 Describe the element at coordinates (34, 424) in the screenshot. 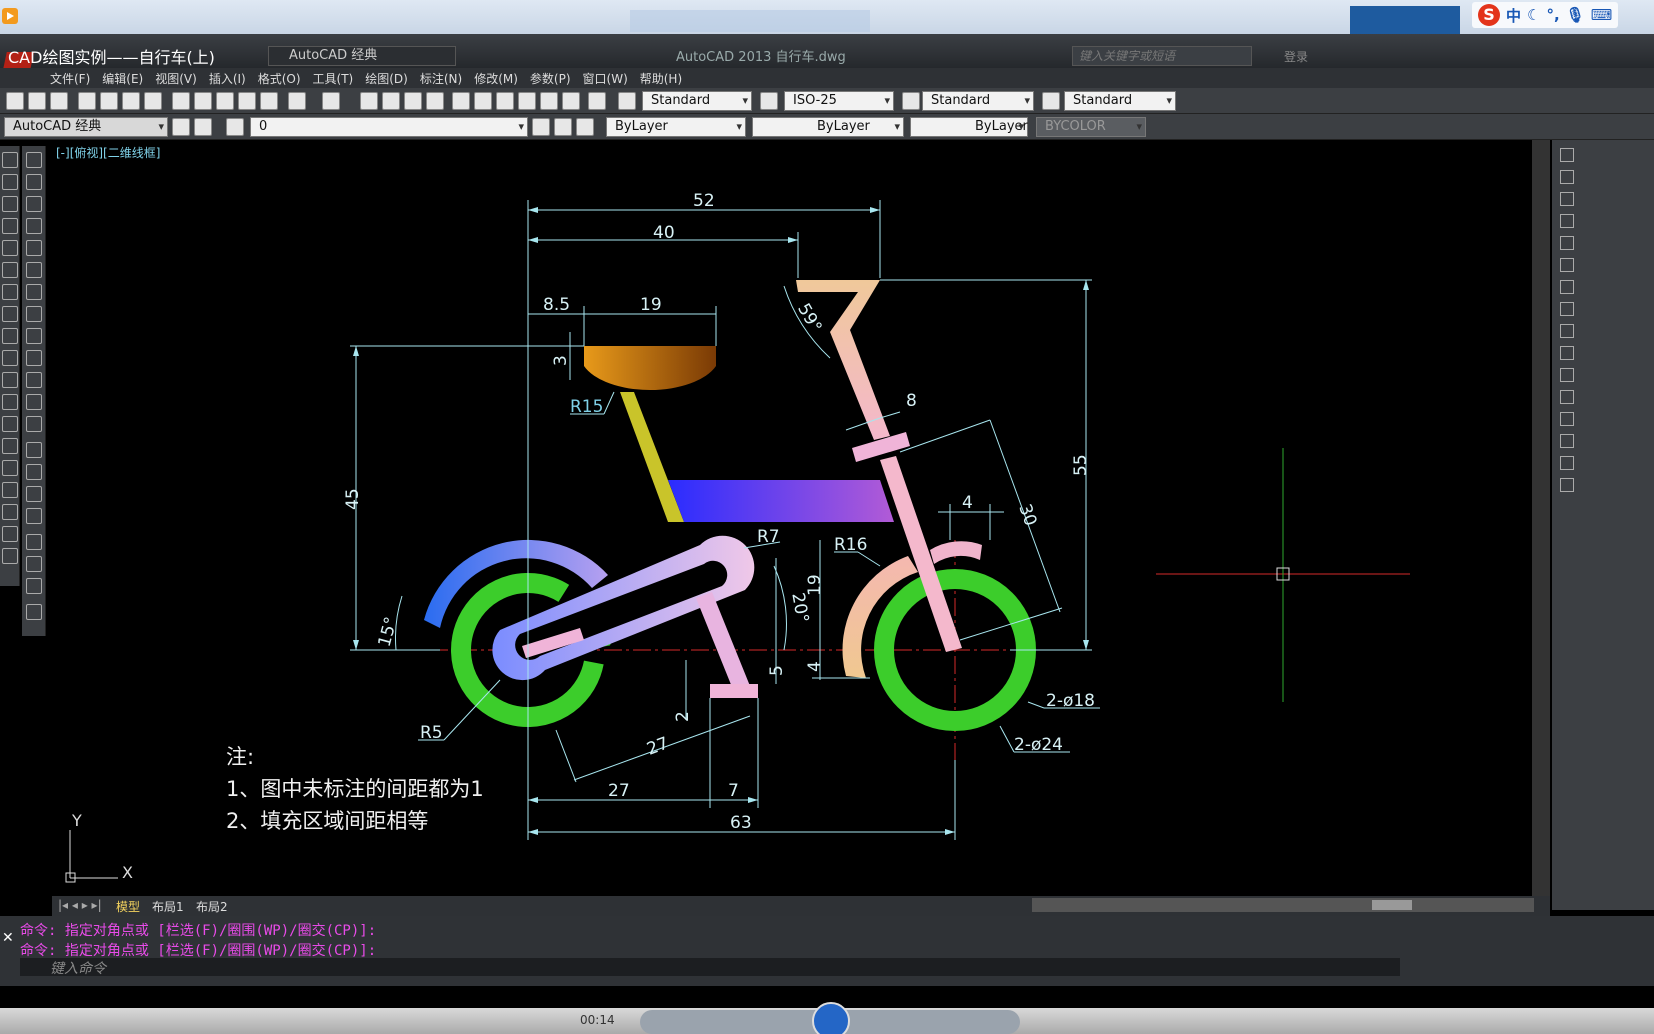

I see `dim-break-icon` at that location.